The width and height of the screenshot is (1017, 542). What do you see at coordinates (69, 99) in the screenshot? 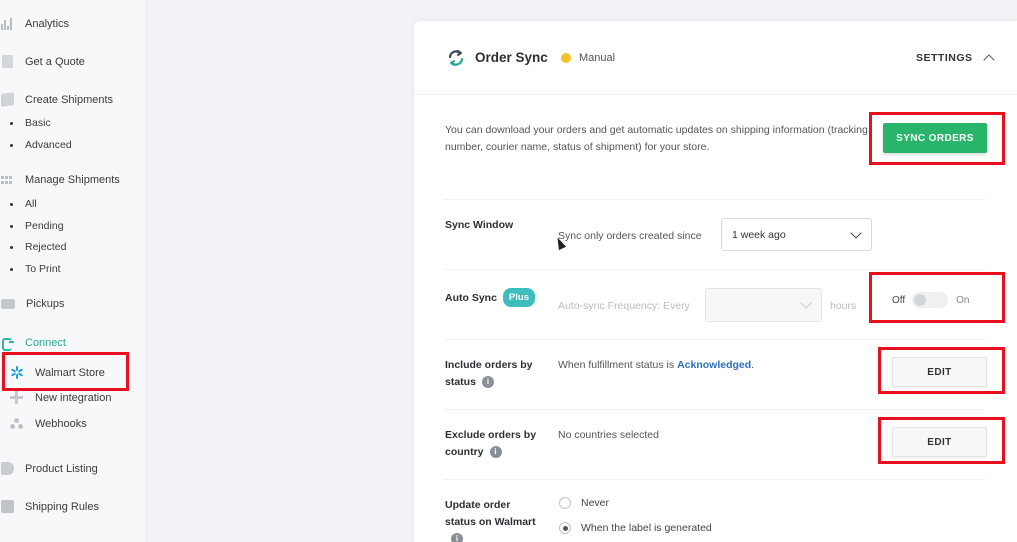
I see `sidebar-item-label: Create Shipments` at bounding box center [69, 99].